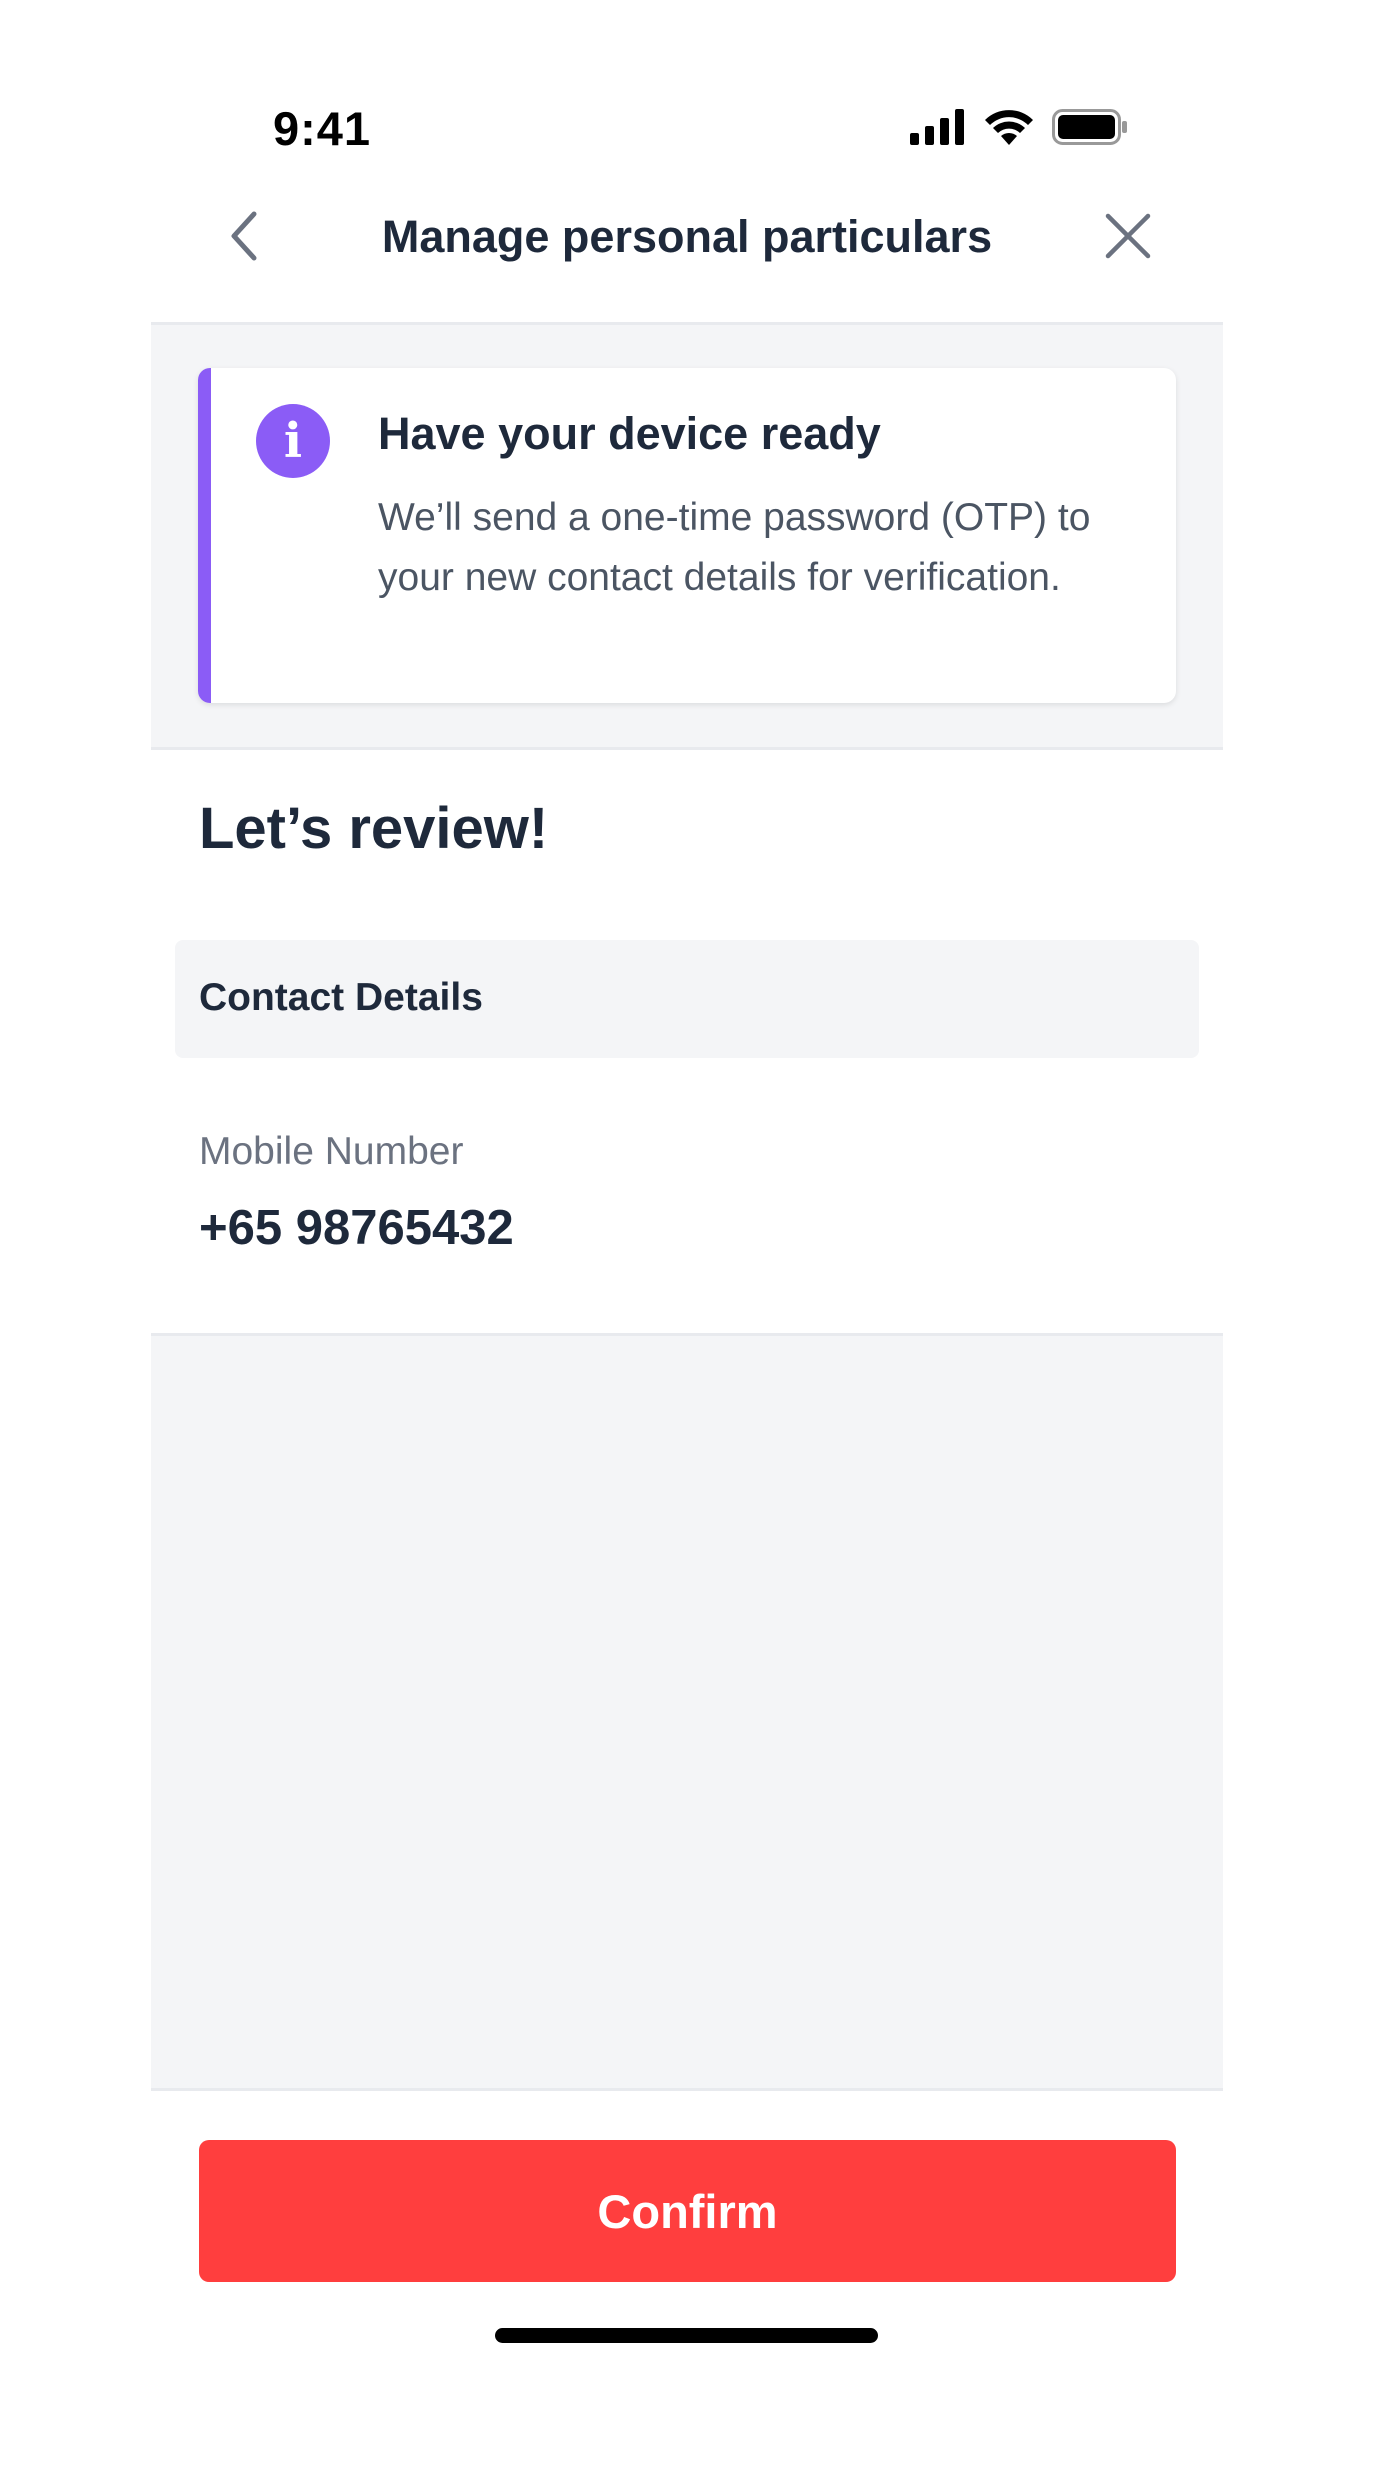 Image resolution: width=1374 pixels, height=2475 pixels. What do you see at coordinates (687, 236) in the screenshot?
I see `page-title: Manage personal particulars` at bounding box center [687, 236].